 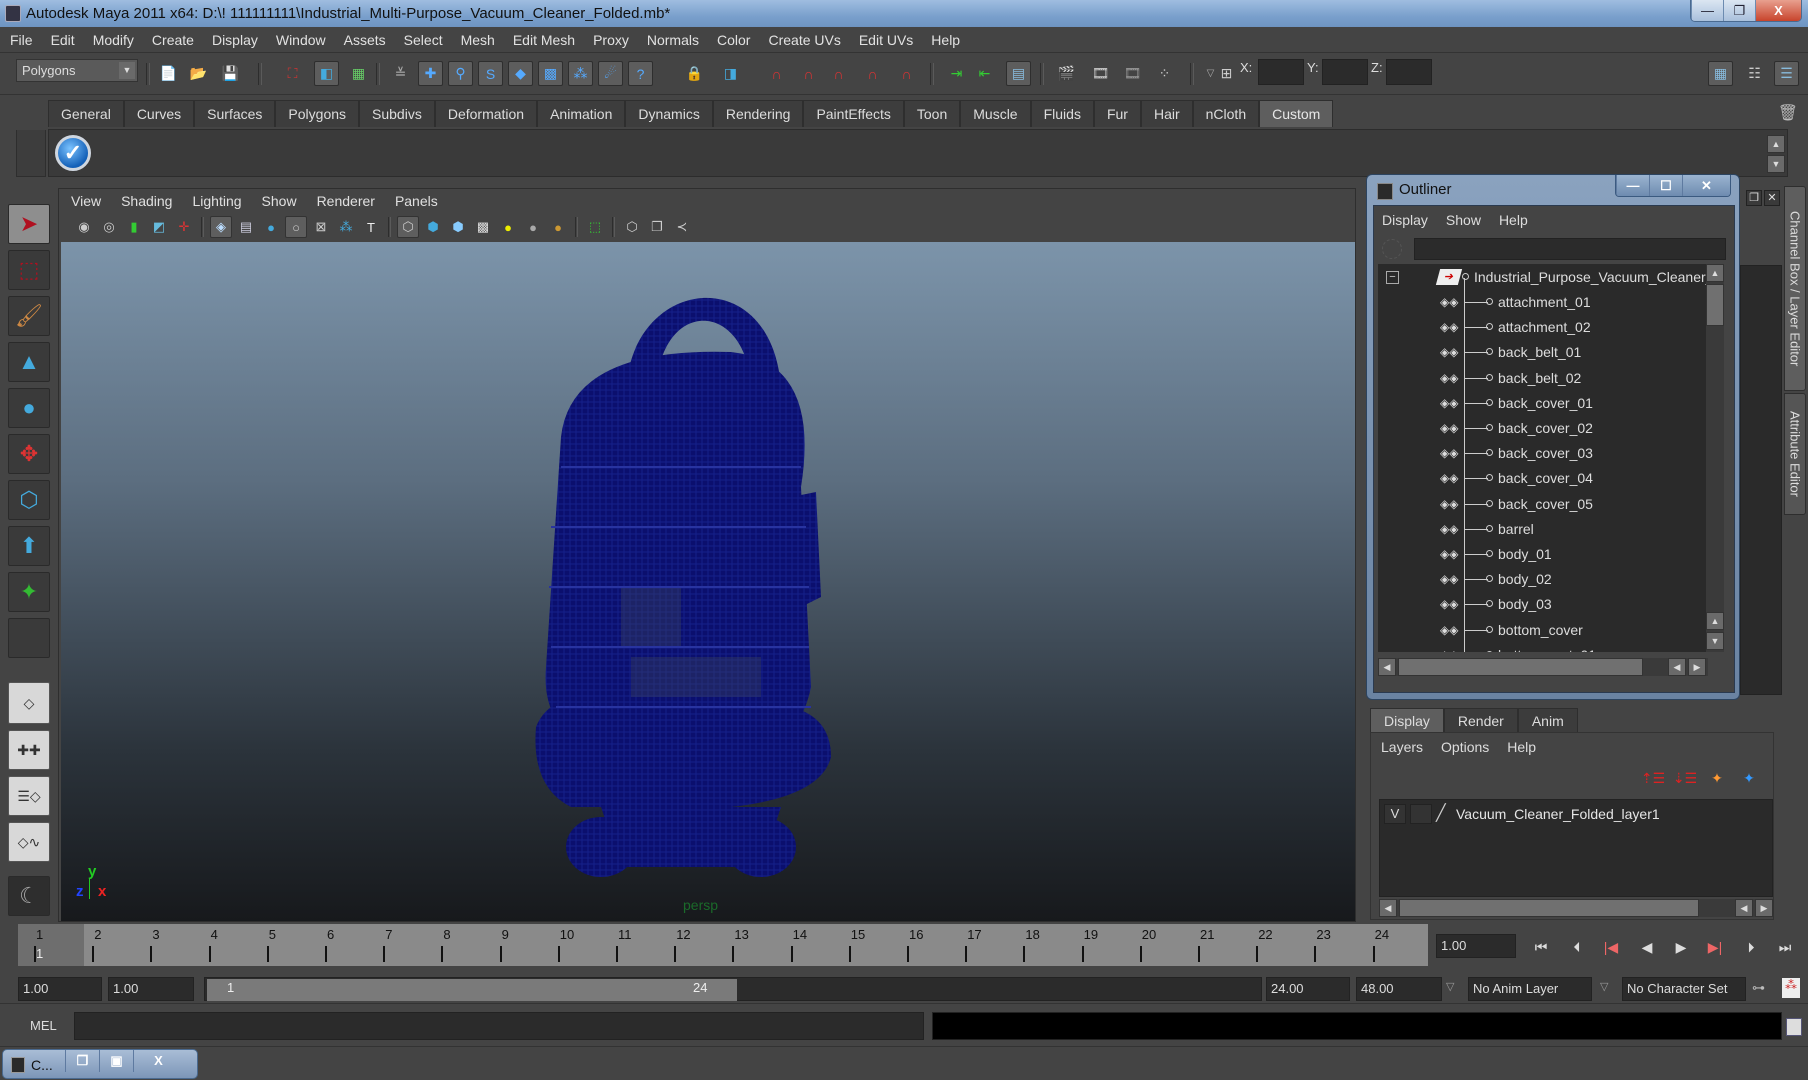 I want to click on range-slider: 1 24, so click(x=733, y=989).